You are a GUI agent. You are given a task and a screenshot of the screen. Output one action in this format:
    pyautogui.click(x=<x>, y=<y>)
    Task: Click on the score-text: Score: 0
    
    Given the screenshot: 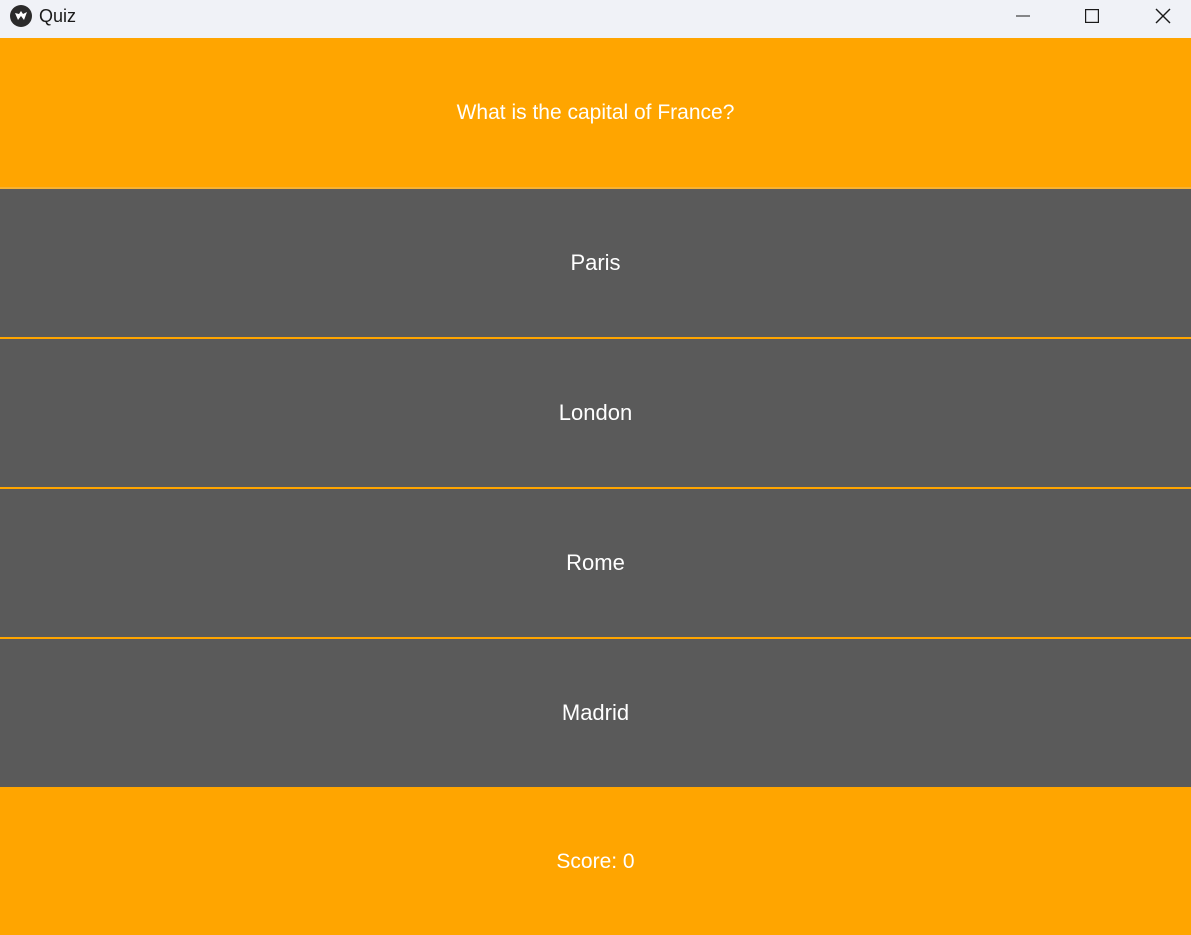 What is the action you would take?
    pyautogui.click(x=595, y=861)
    